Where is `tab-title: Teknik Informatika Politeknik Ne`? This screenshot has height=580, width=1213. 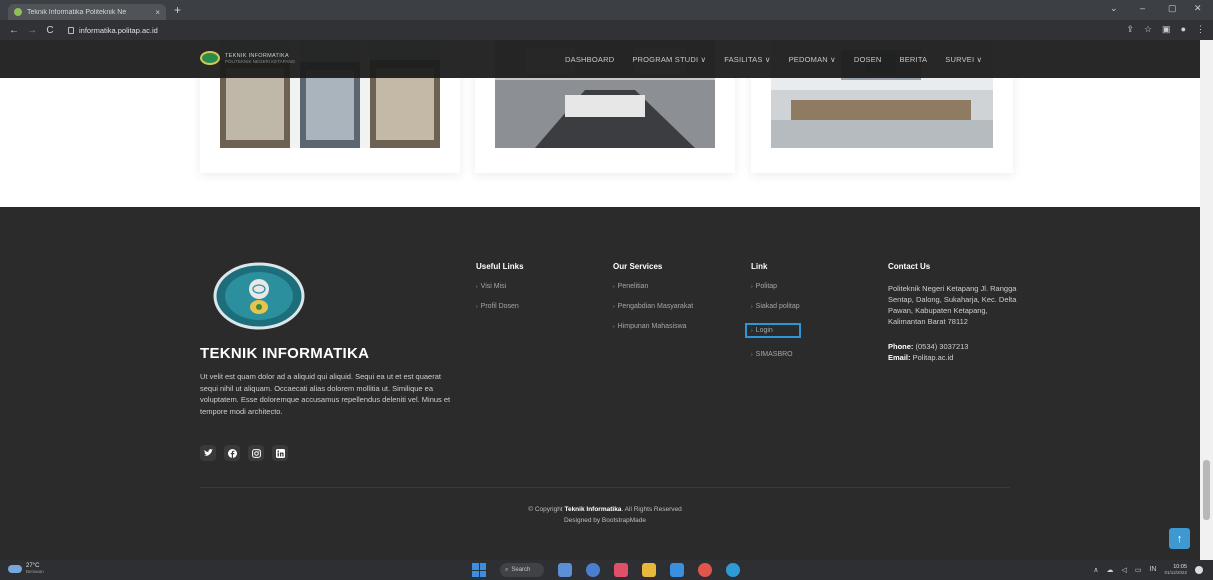 tab-title: Teknik Informatika Politeknik Ne is located at coordinates (77, 12).